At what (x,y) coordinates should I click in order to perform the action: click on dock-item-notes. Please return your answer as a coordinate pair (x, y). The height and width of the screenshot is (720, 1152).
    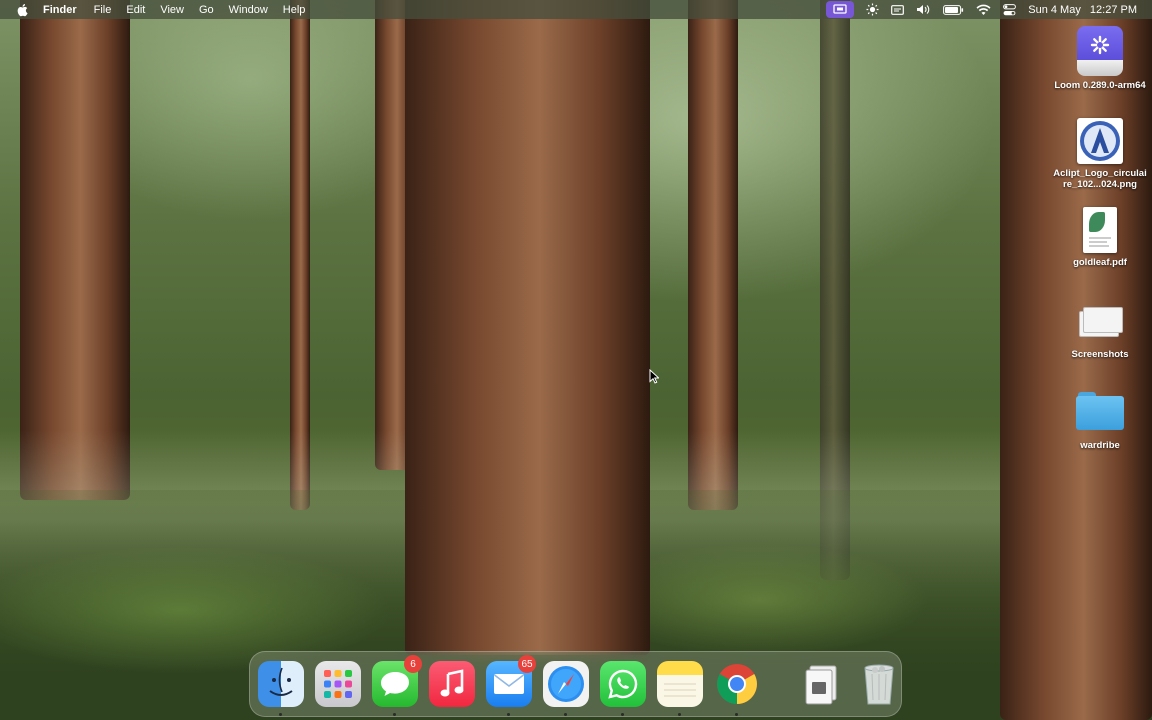
    Looking at the image, I should click on (680, 688).